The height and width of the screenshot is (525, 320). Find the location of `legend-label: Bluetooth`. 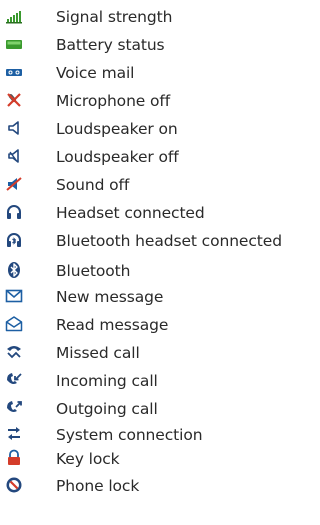

legend-label: Bluetooth is located at coordinates (93, 271).